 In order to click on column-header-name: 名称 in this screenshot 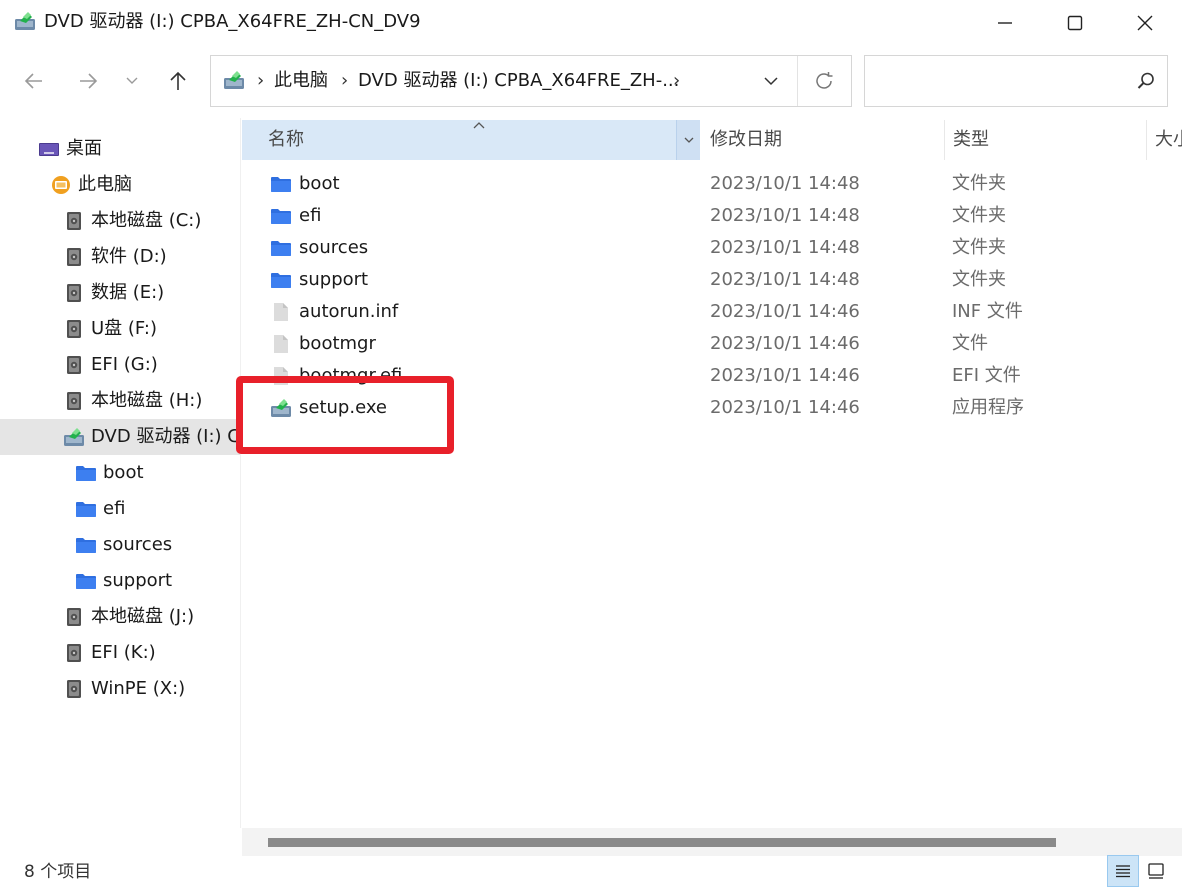, I will do `click(471, 140)`.